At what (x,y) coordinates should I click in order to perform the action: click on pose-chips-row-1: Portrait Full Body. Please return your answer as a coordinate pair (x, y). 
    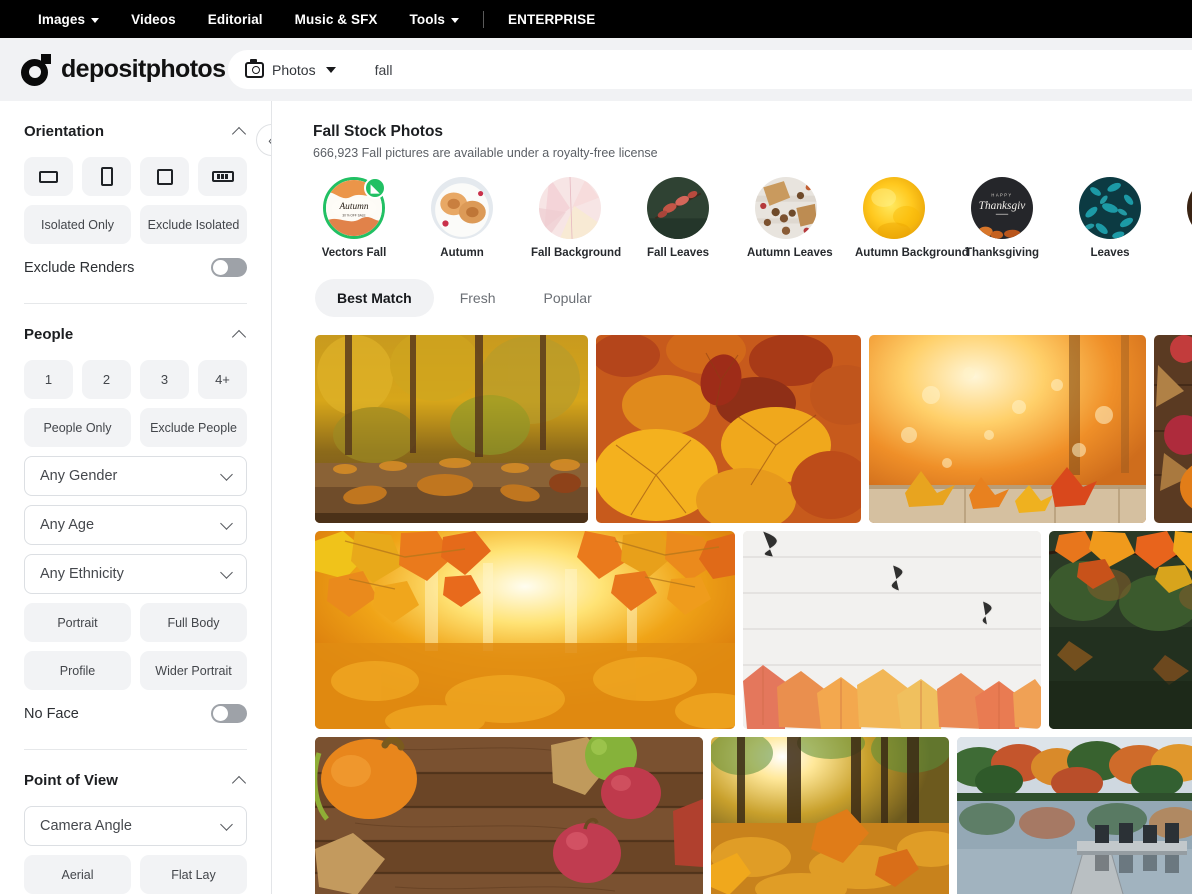
    Looking at the image, I should click on (135, 622).